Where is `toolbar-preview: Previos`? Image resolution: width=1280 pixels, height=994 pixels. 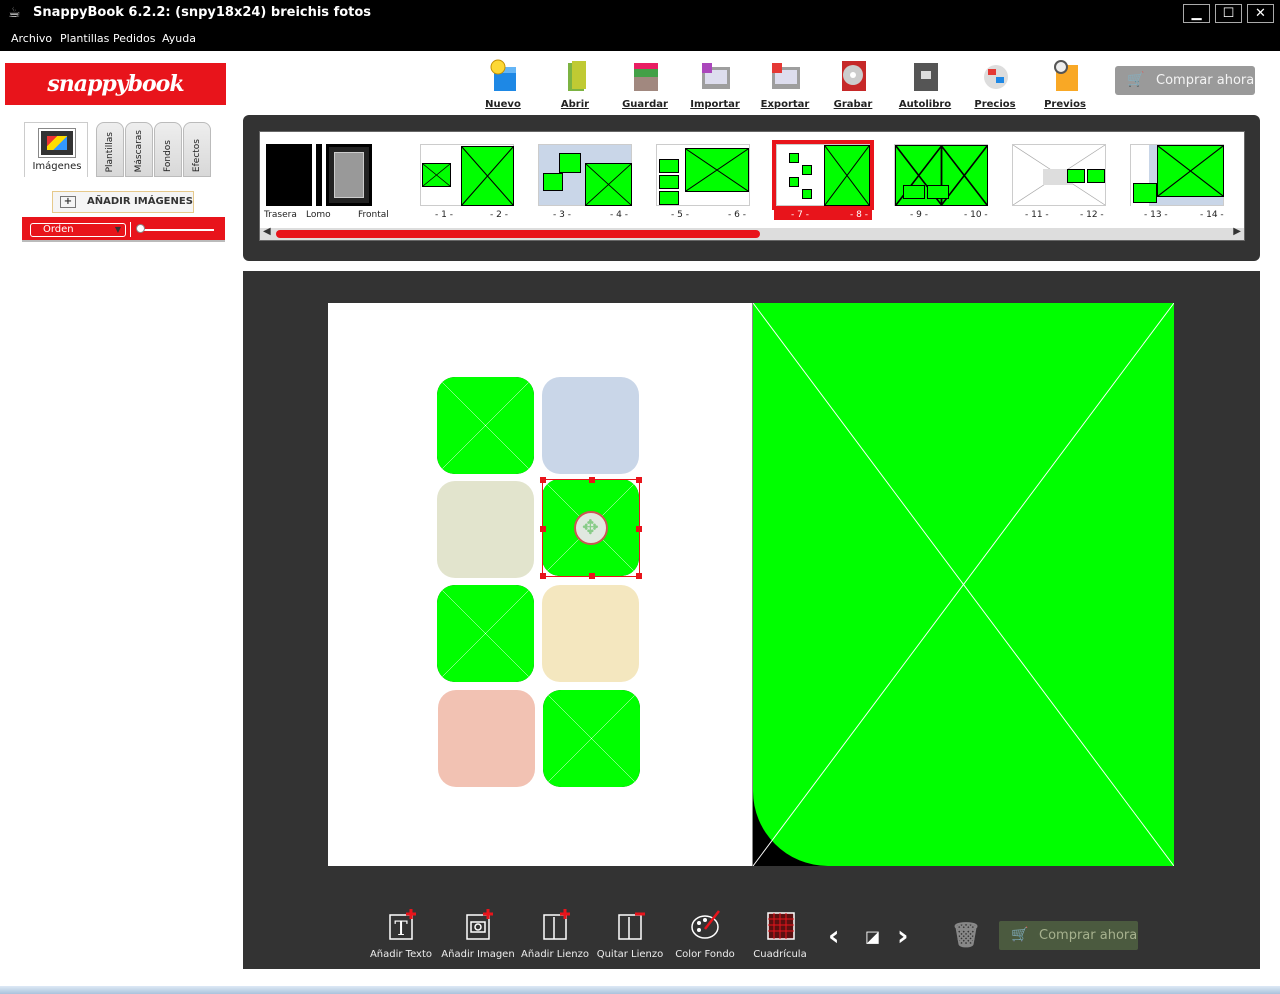
toolbar-preview: Previos is located at coordinates (1065, 86).